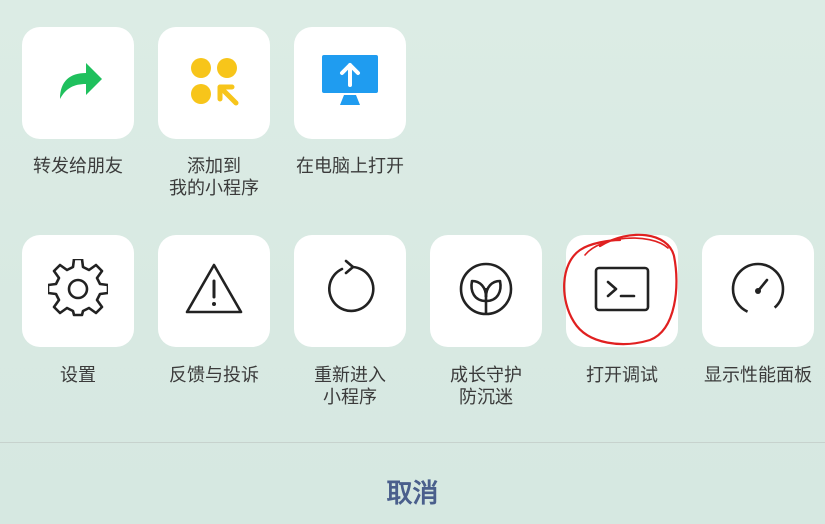  I want to click on refresh-icon, so click(350, 291).